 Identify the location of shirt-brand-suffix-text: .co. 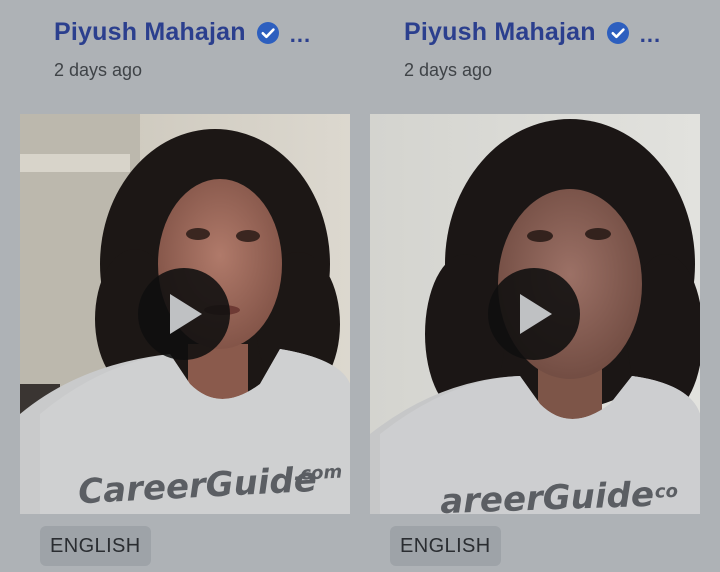
(663, 492).